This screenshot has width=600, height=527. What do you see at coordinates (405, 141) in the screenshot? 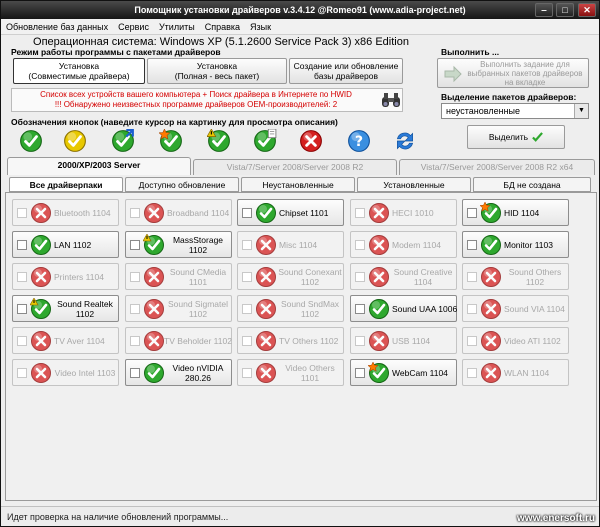
I see `legend-refresh-arrows-icon` at bounding box center [405, 141].